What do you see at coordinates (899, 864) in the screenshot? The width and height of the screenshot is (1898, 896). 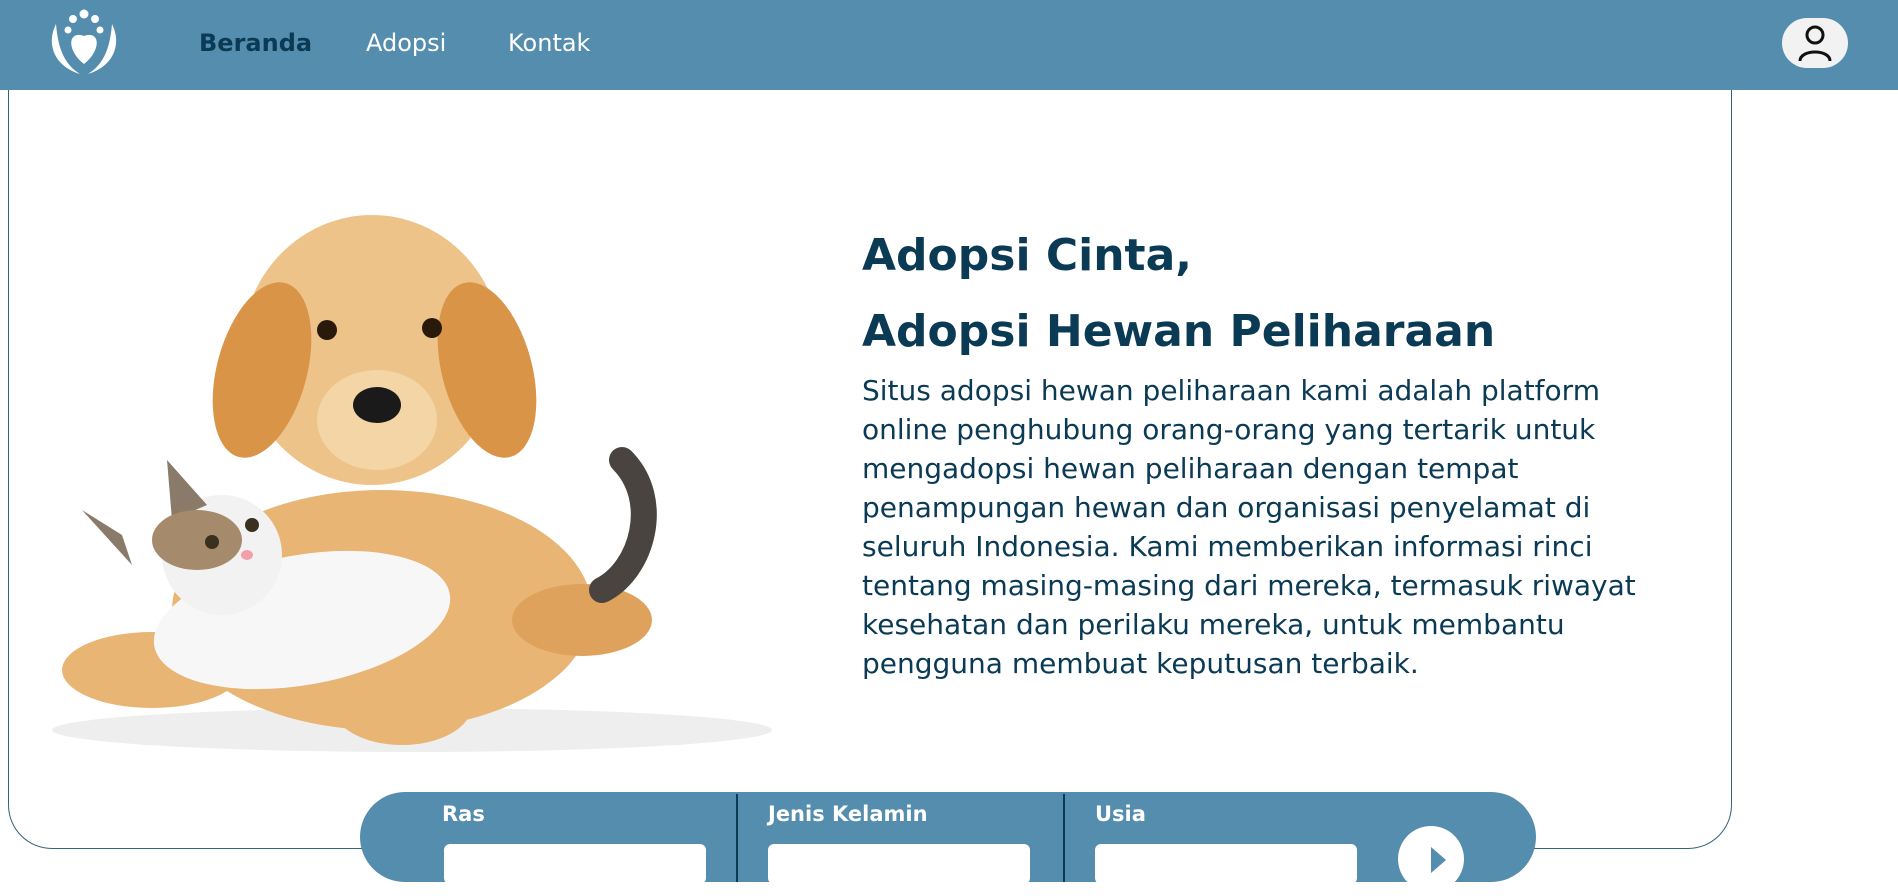 I see `jenis-kelamin-input` at bounding box center [899, 864].